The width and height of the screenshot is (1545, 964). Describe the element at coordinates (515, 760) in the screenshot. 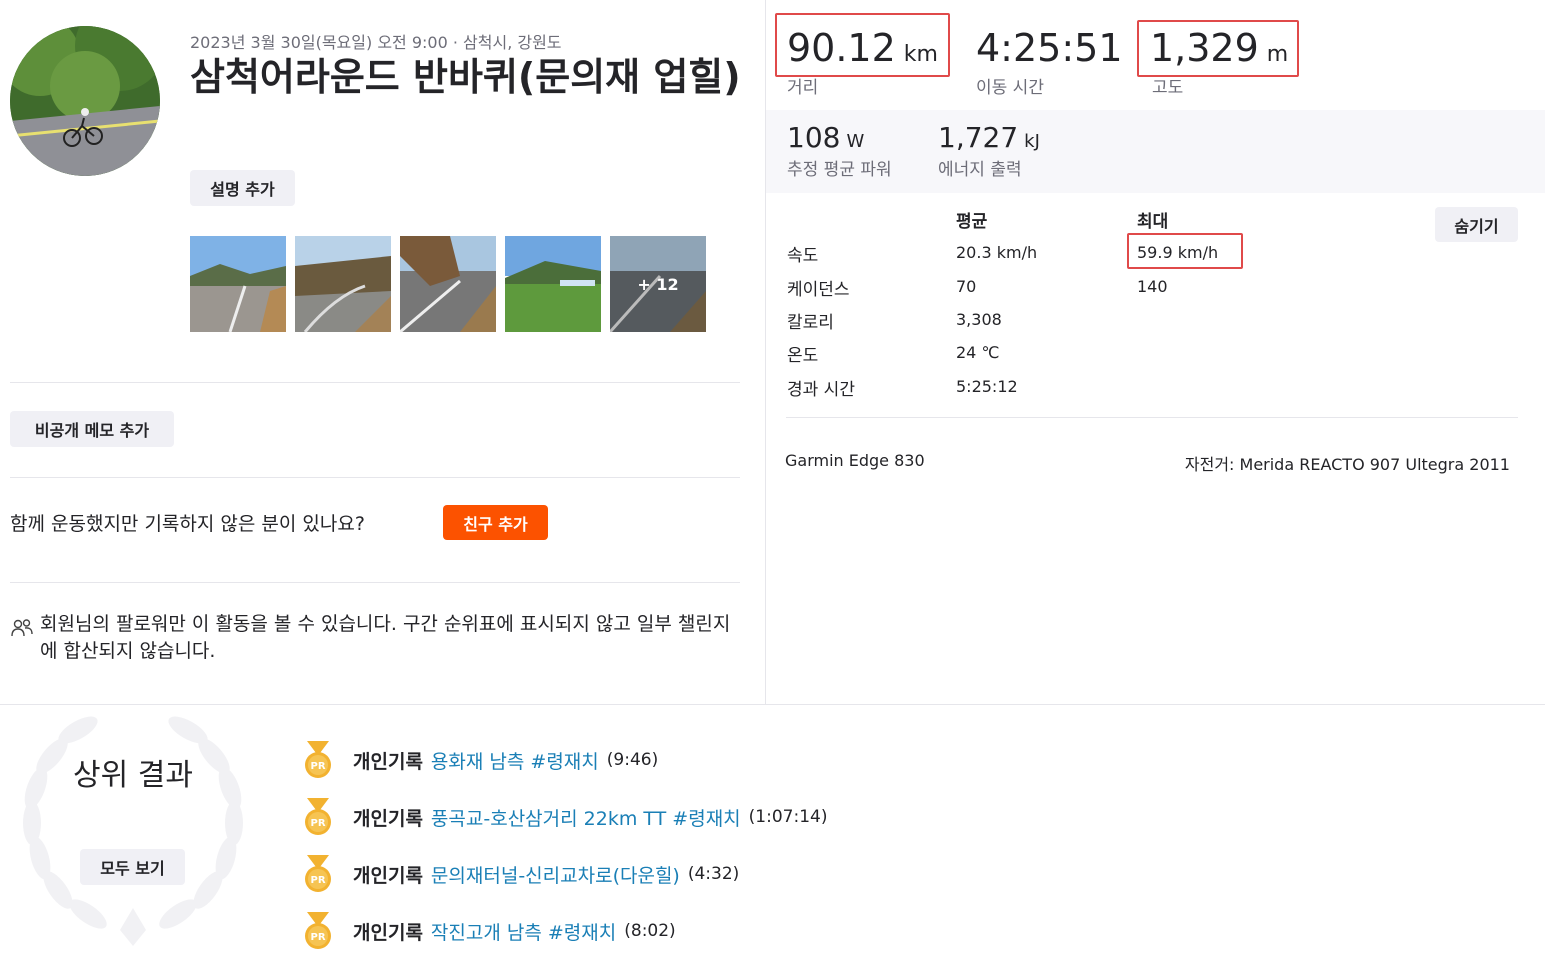

I see `segment-link: 용화재 남측 #령재치` at that location.